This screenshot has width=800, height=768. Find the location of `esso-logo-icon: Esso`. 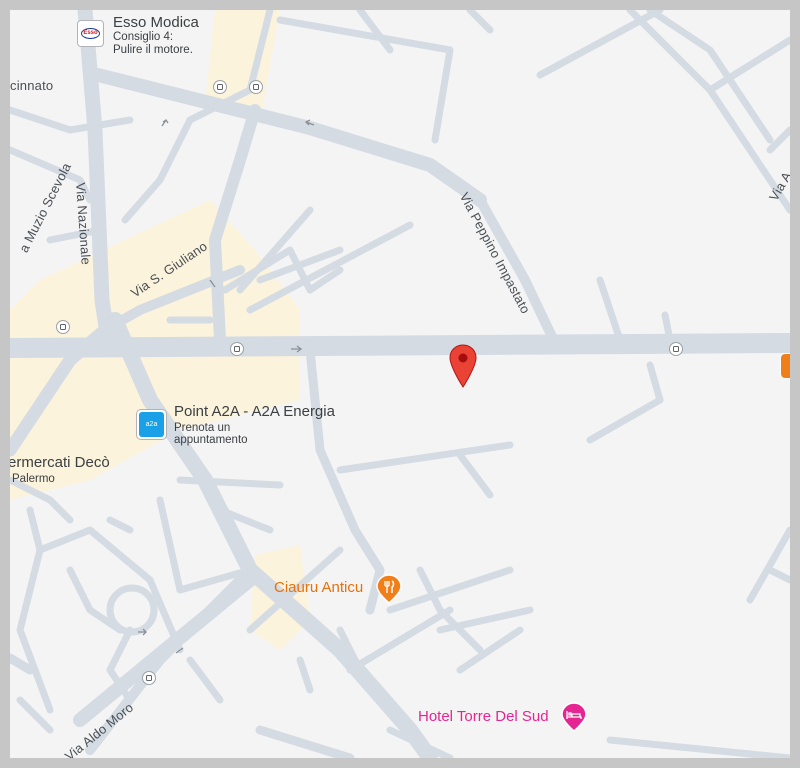

esso-logo-icon: Esso is located at coordinates (90, 33).